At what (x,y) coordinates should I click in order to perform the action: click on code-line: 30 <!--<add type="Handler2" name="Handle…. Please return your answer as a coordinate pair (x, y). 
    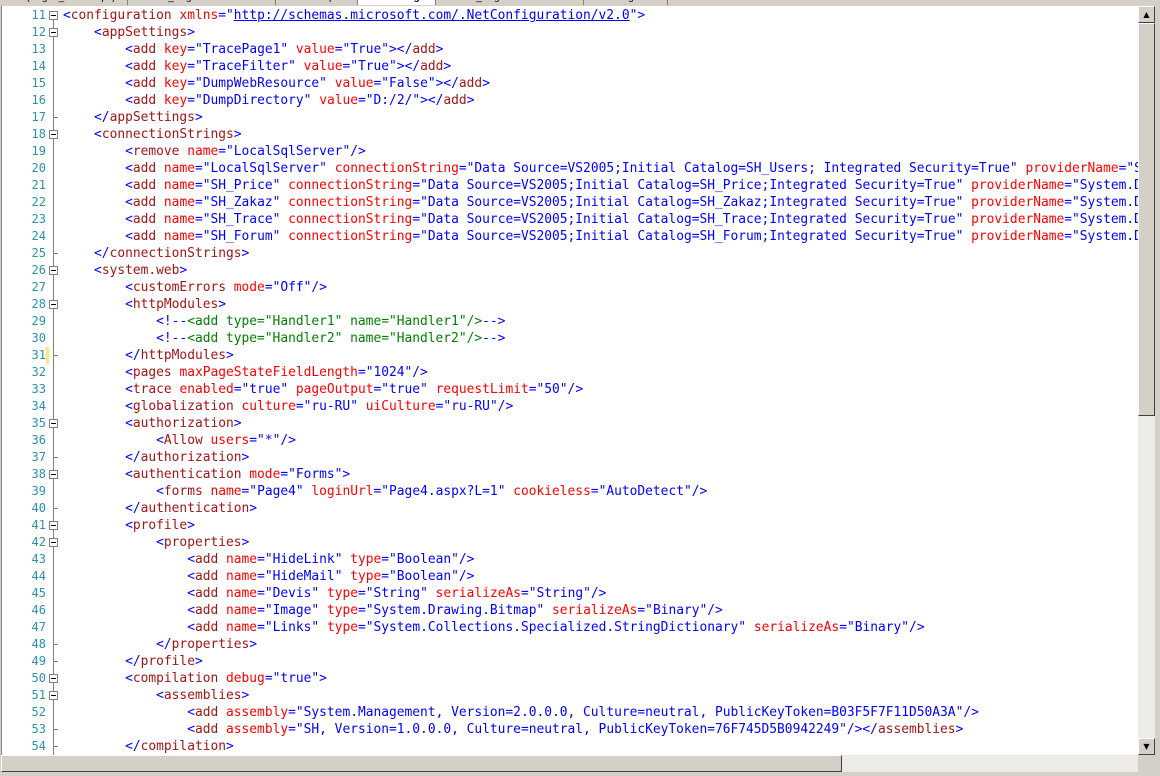
    Looking at the image, I should click on (570, 338).